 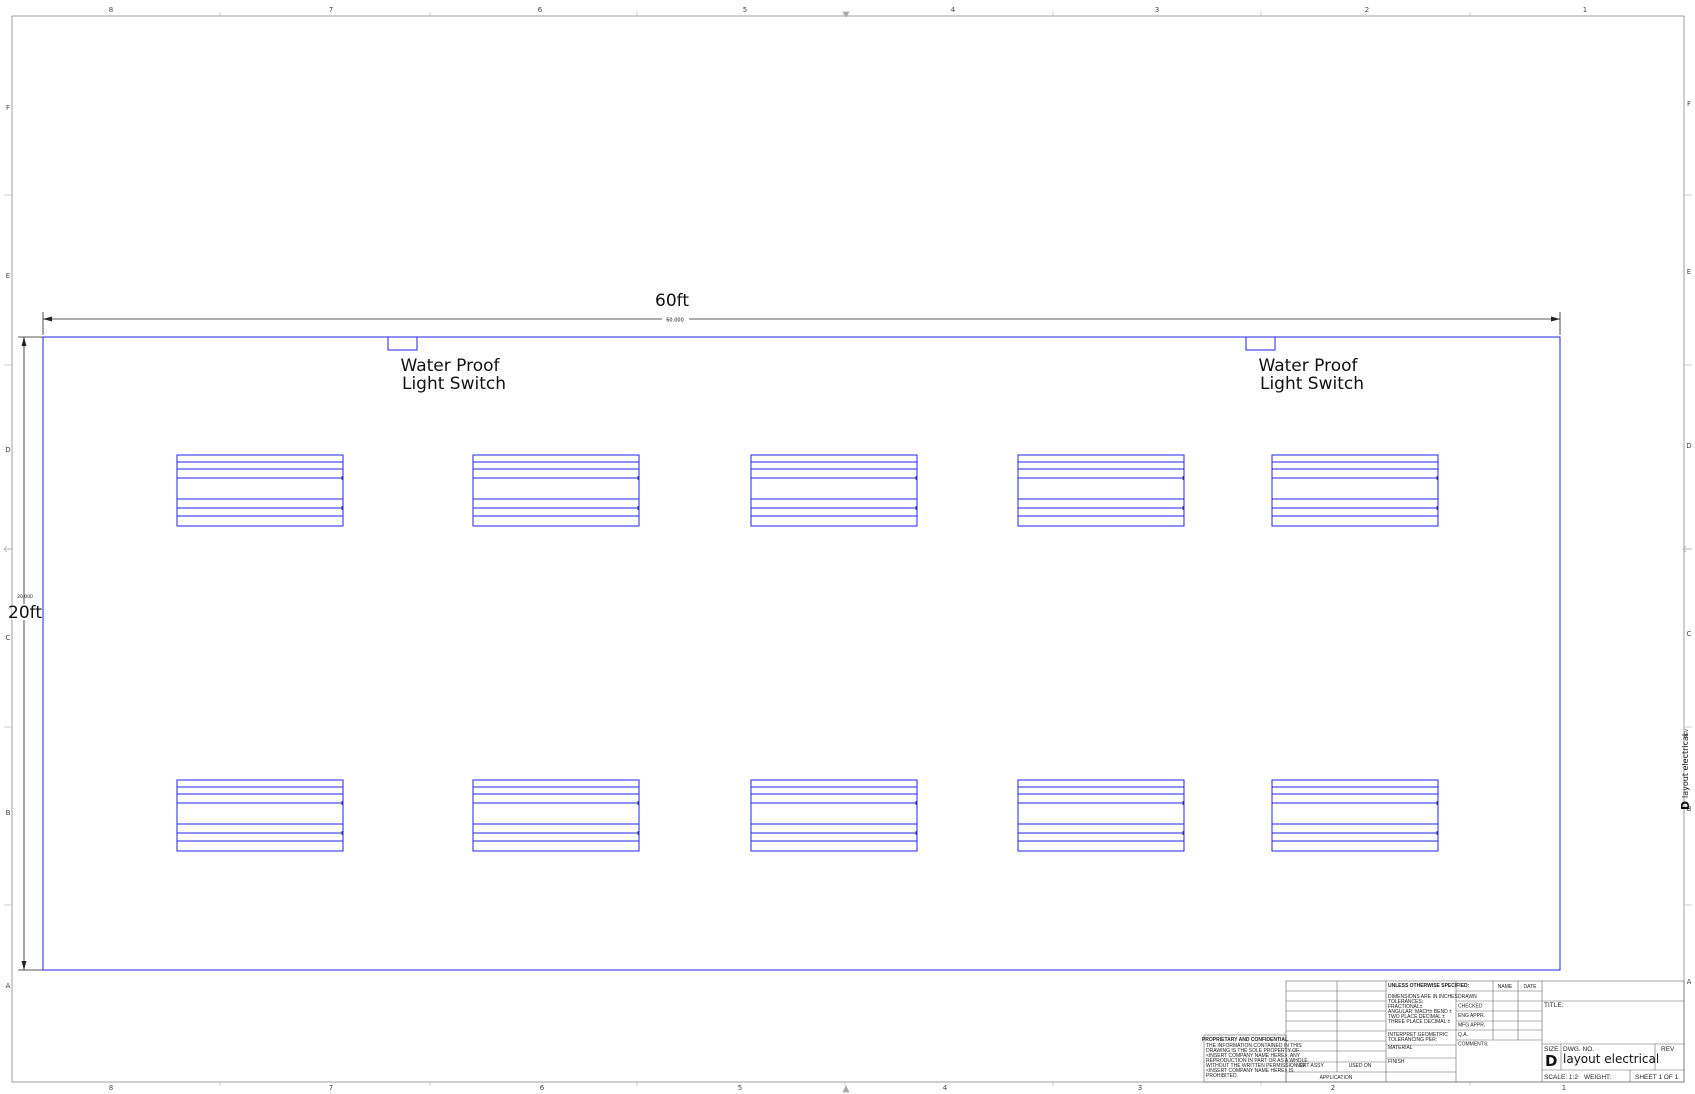 What do you see at coordinates (1531, 987) in the screenshot?
I see `svg-text: DATE` at bounding box center [1531, 987].